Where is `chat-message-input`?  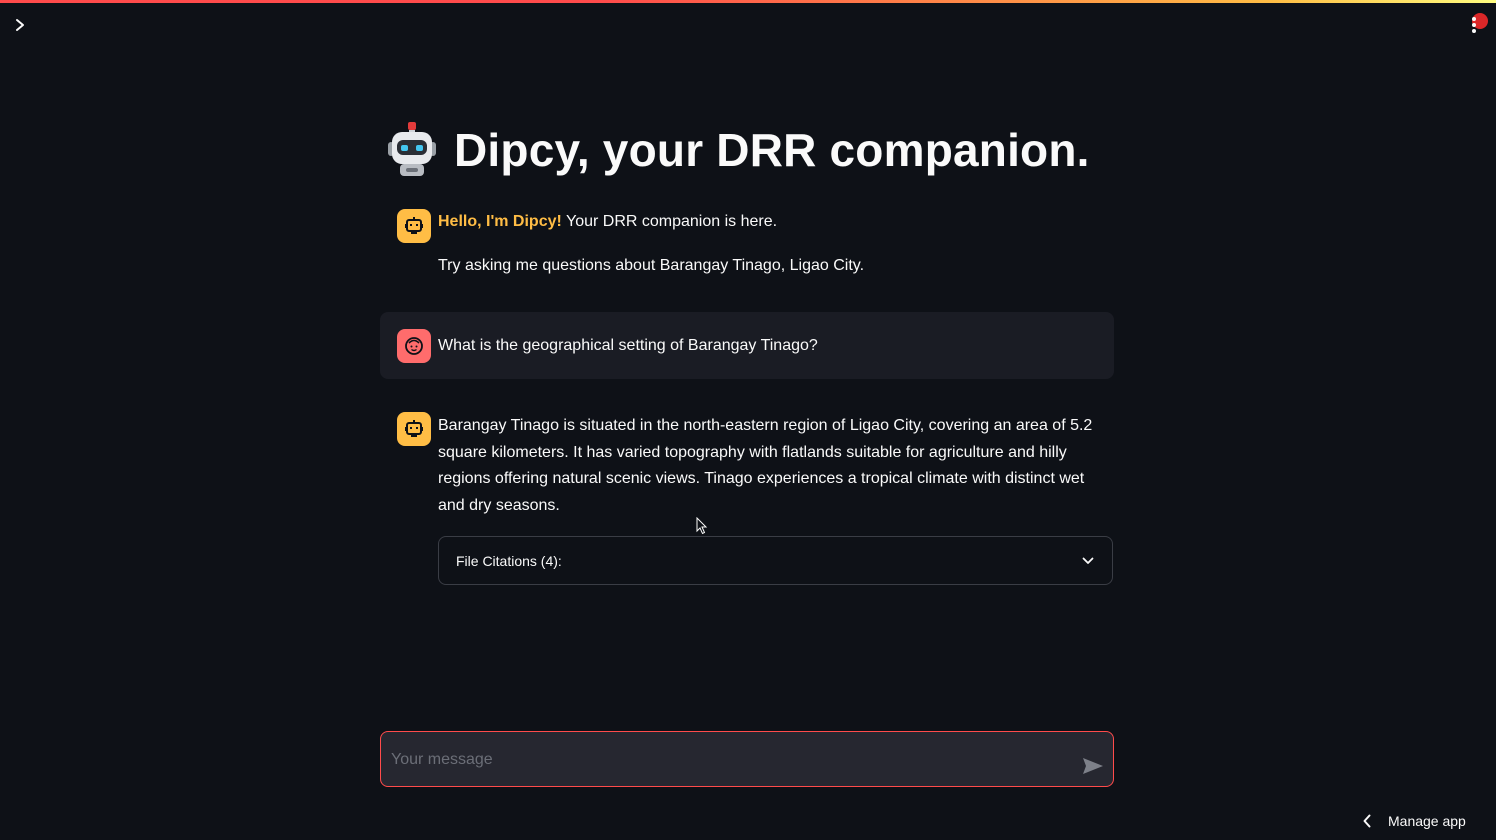 chat-message-input is located at coordinates (726, 760).